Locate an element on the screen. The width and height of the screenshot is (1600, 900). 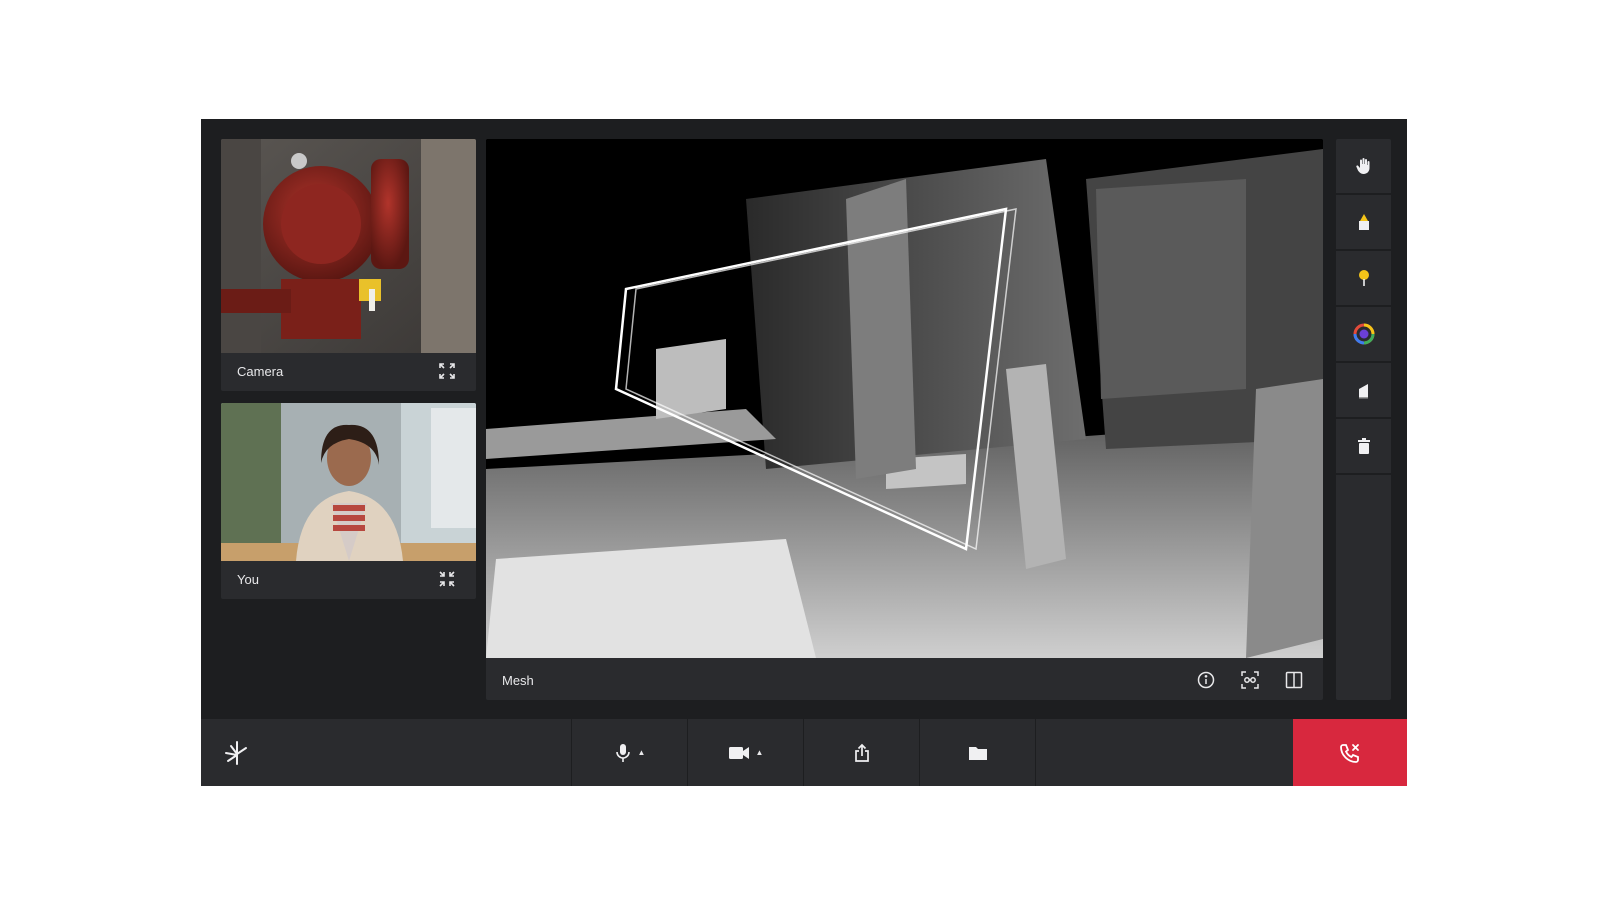
microphone-button: ▲ is located at coordinates (630, 752).